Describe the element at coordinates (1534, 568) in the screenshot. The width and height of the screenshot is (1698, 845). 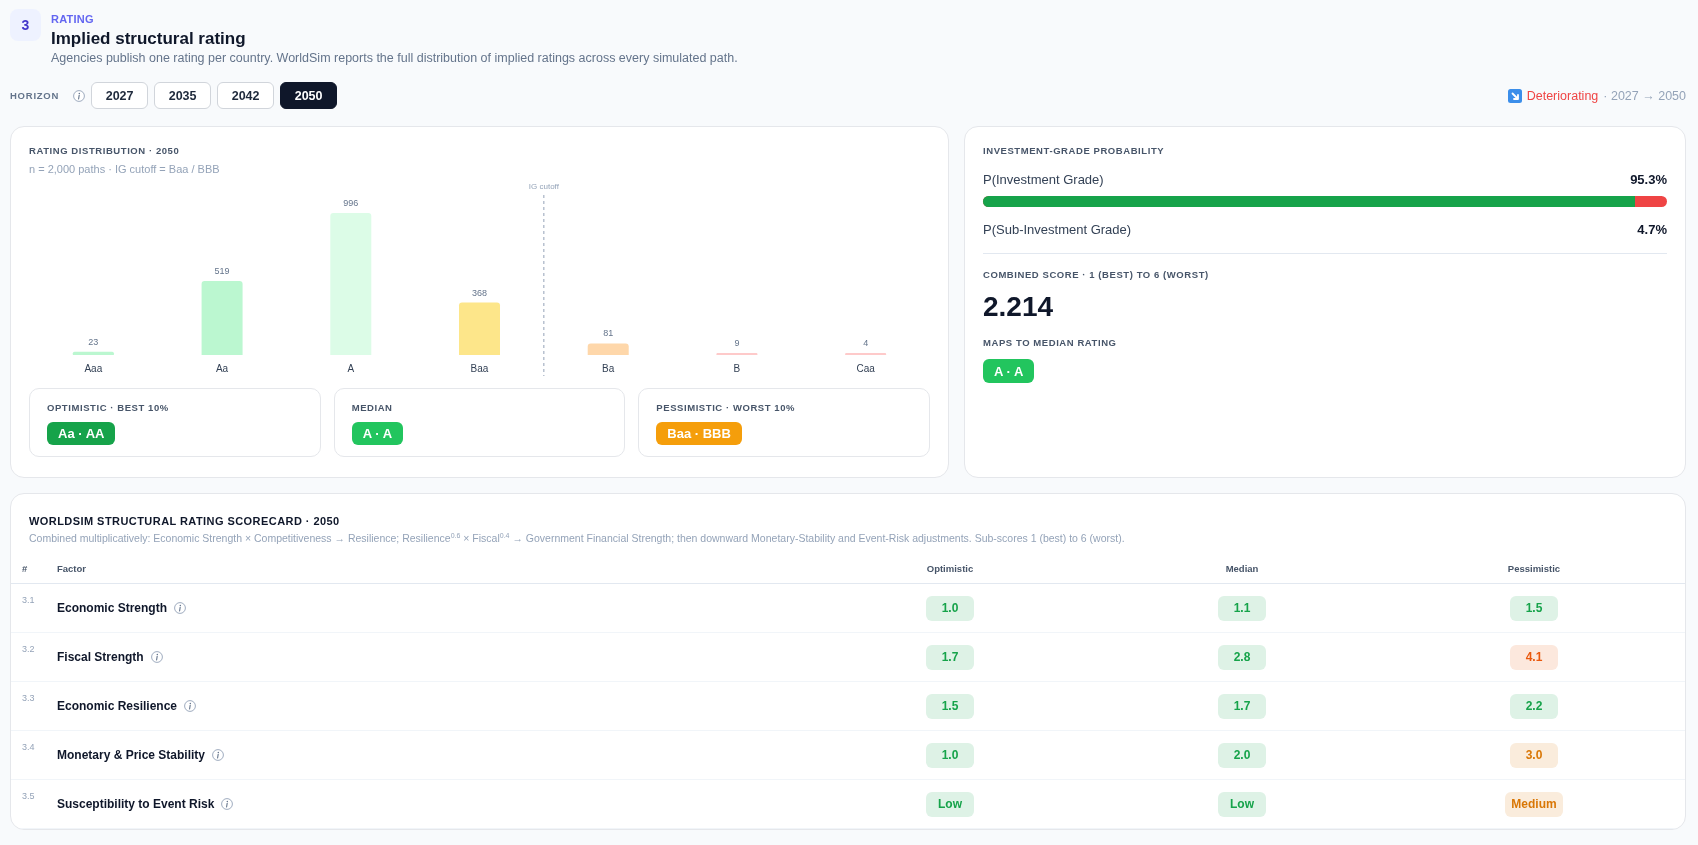
I see `column-header: Pessimistic` at that location.